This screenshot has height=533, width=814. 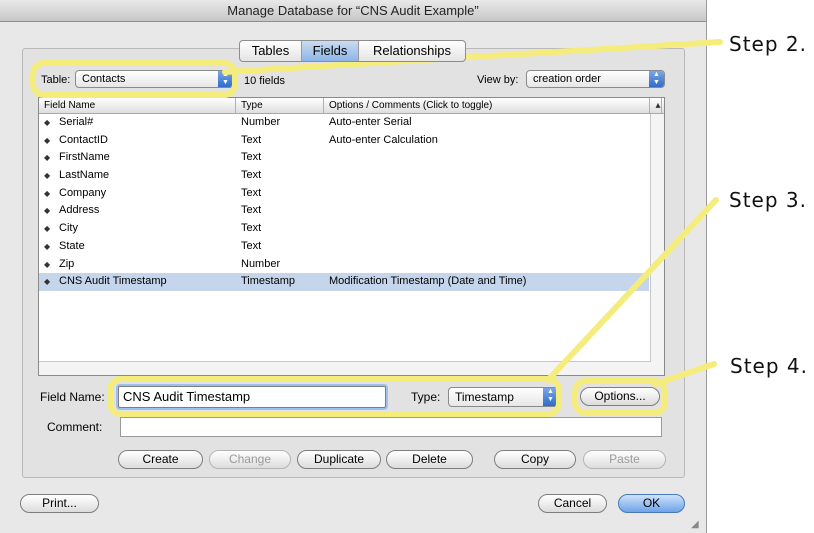 I want to click on field-name-input: CNS Audit Timestamp, so click(x=252, y=397).